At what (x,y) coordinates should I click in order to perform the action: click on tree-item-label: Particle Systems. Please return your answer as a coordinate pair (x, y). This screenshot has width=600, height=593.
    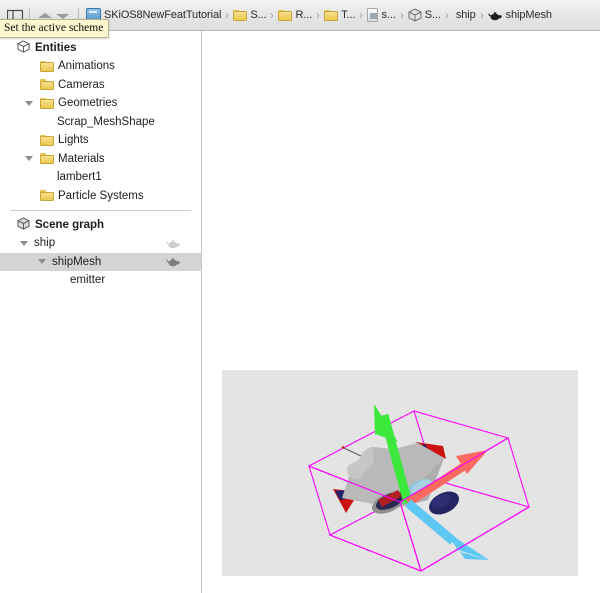
    Looking at the image, I should click on (101, 195).